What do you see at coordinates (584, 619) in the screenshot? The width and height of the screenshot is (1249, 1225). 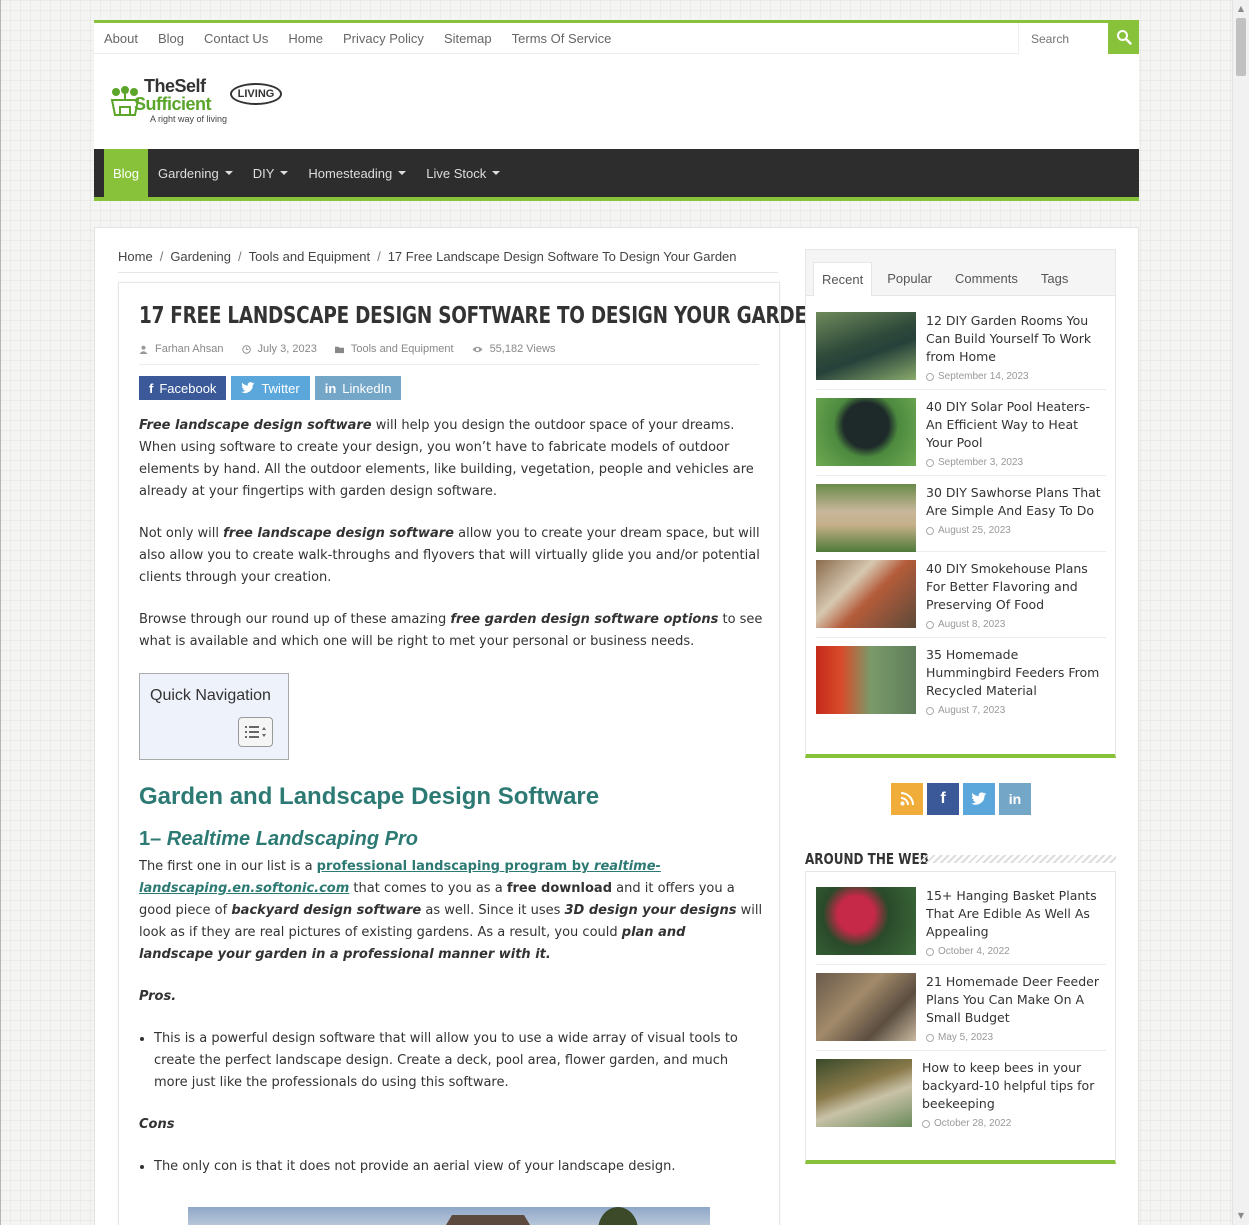 I see `emphasis: free garden design software options` at bounding box center [584, 619].